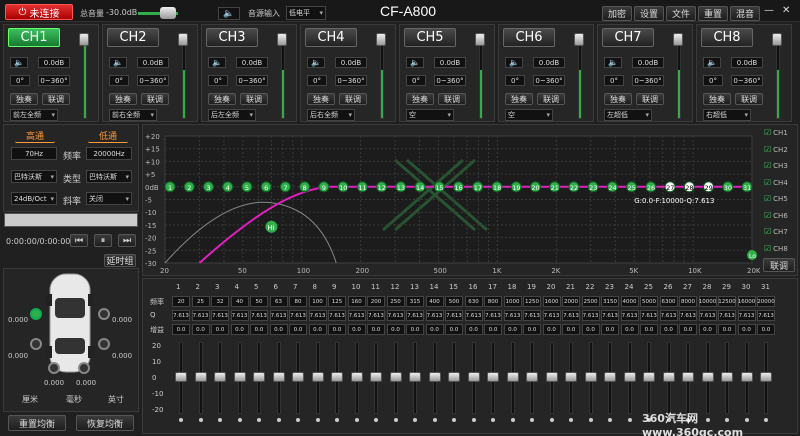 The height and width of the screenshot is (436, 800). I want to click on settings-button: 设置, so click(649, 13).